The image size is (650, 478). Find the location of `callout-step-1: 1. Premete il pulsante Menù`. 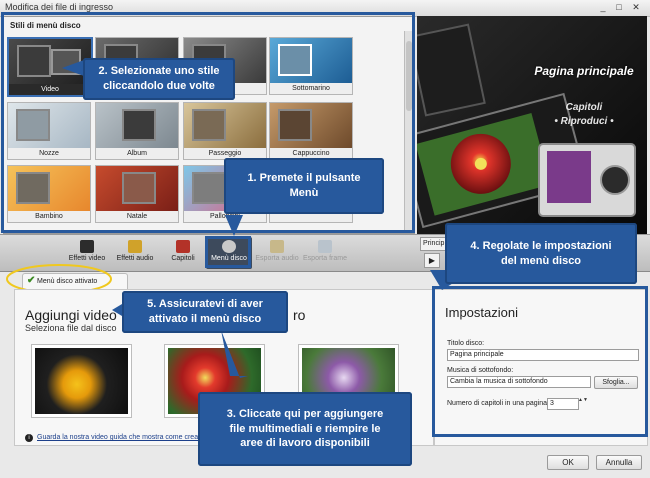

callout-step-1: 1. Premete il pulsante Menù is located at coordinates (304, 186).